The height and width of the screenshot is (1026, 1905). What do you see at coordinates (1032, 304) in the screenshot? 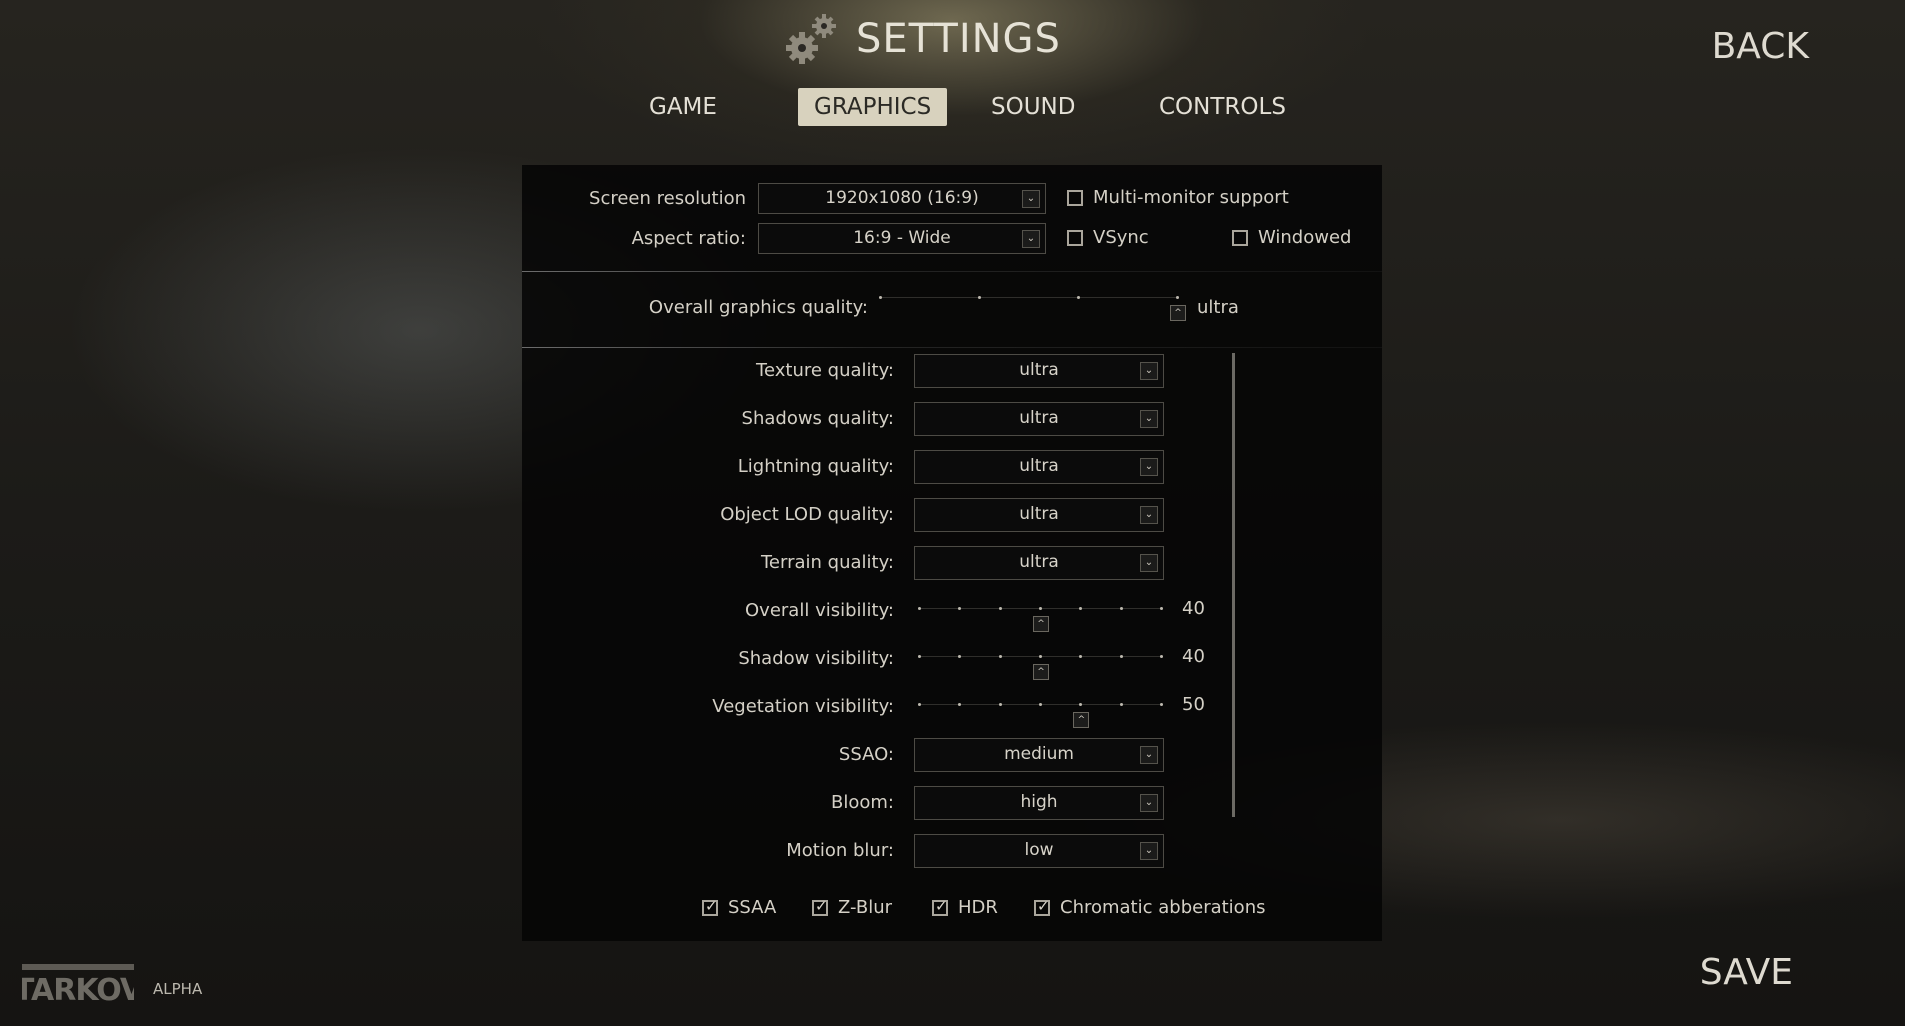
I see `overall-quality-slider: ^` at bounding box center [1032, 304].